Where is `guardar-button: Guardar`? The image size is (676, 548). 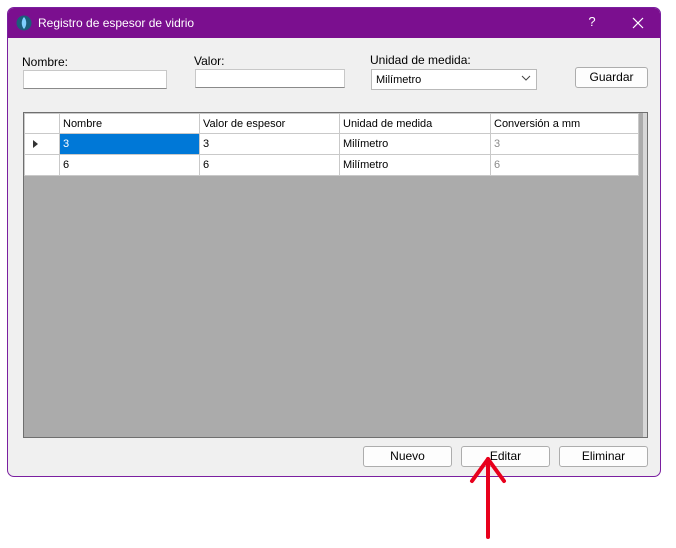 guardar-button: Guardar is located at coordinates (611, 77).